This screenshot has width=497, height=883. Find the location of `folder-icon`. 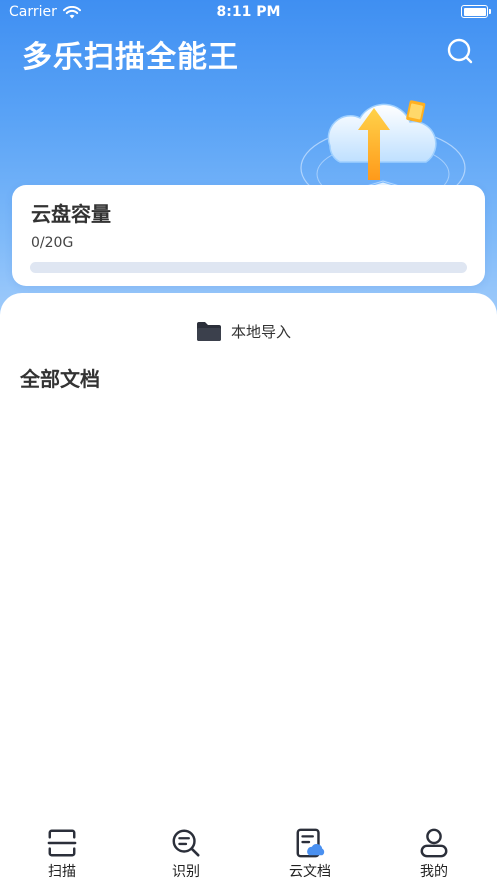

folder-icon is located at coordinates (209, 331).